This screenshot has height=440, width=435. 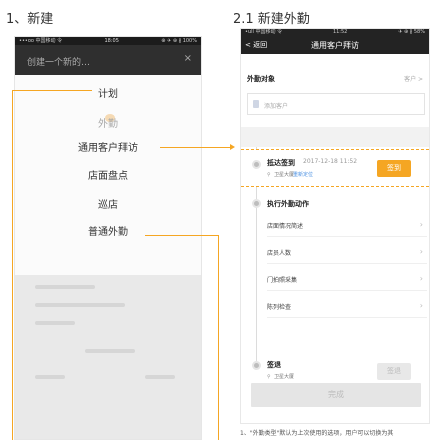 I want to click on battery-text: ✈ ⊕ ∦ 58%, so click(x=411, y=32).